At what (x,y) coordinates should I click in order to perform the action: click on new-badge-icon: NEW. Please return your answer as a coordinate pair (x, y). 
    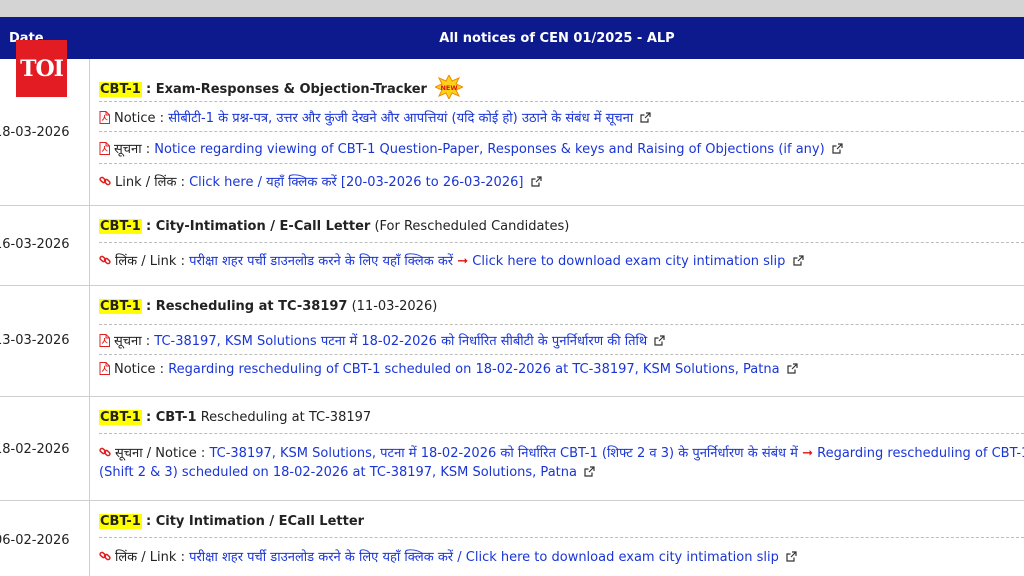
    Looking at the image, I should click on (449, 87).